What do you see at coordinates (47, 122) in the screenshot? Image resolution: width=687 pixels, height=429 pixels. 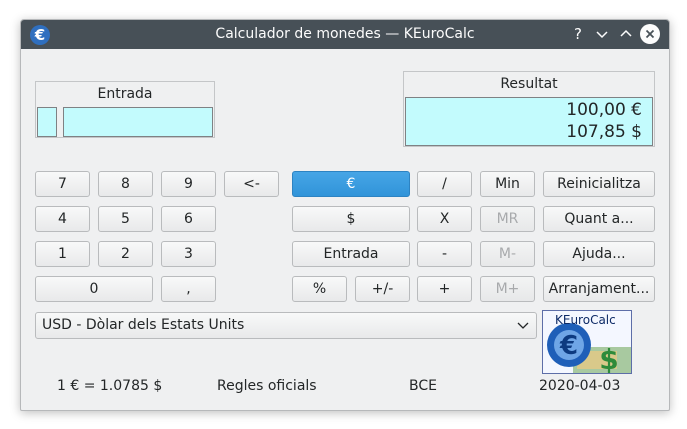 I see `input-sign-field` at bounding box center [47, 122].